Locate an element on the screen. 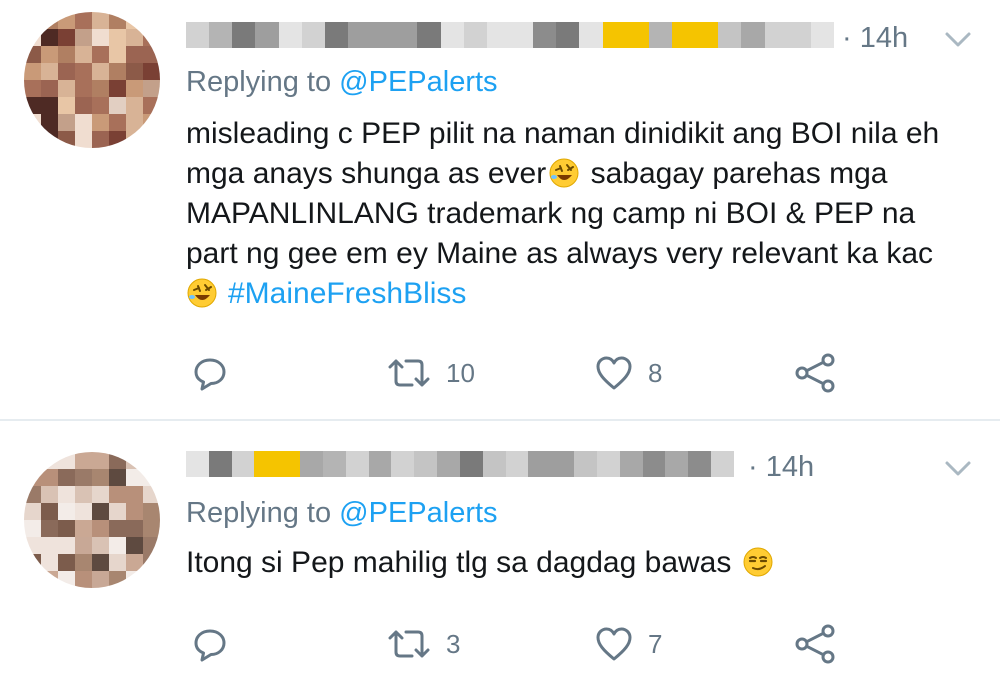  retweet-count: 3 is located at coordinates (453, 643).